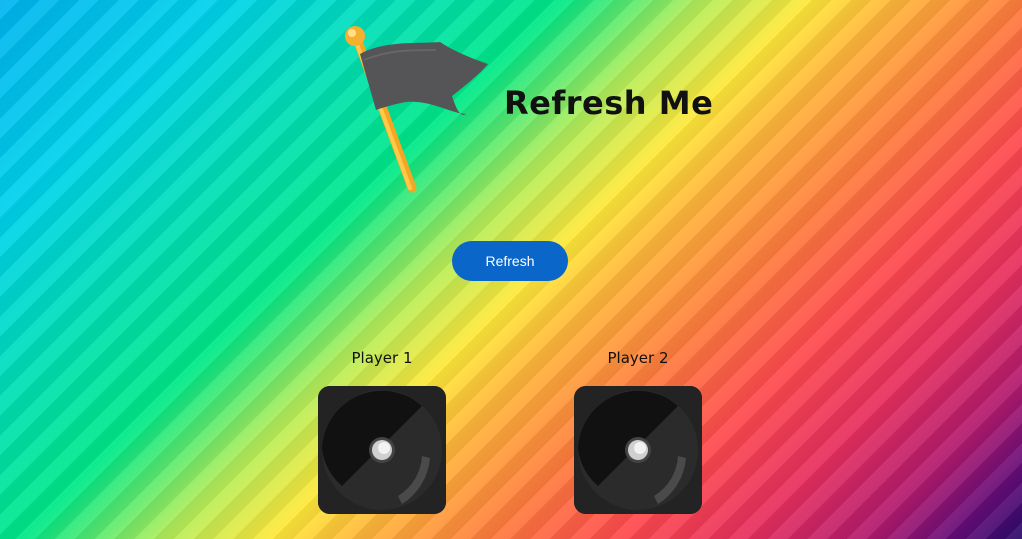  Describe the element at coordinates (510, 261) in the screenshot. I see `refresh-button: Refresh` at that location.